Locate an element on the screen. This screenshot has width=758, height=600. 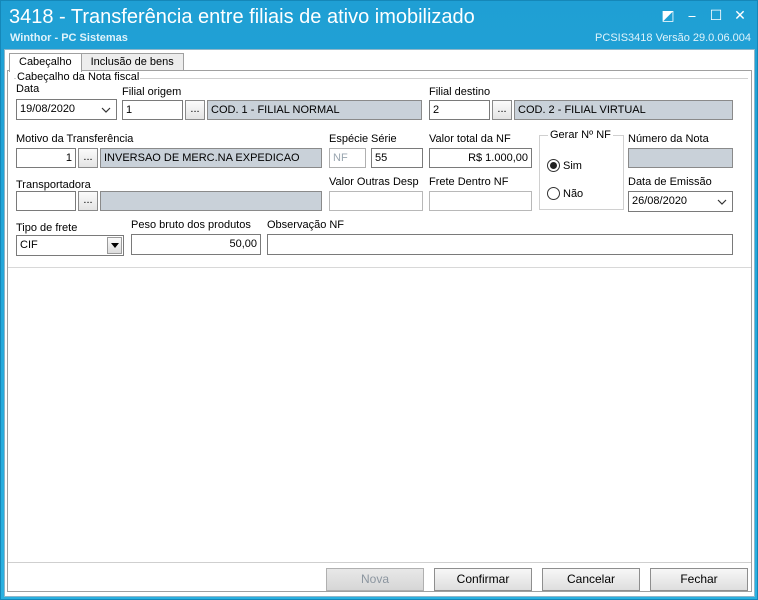
confirmar-button: Confirmar is located at coordinates (483, 579).